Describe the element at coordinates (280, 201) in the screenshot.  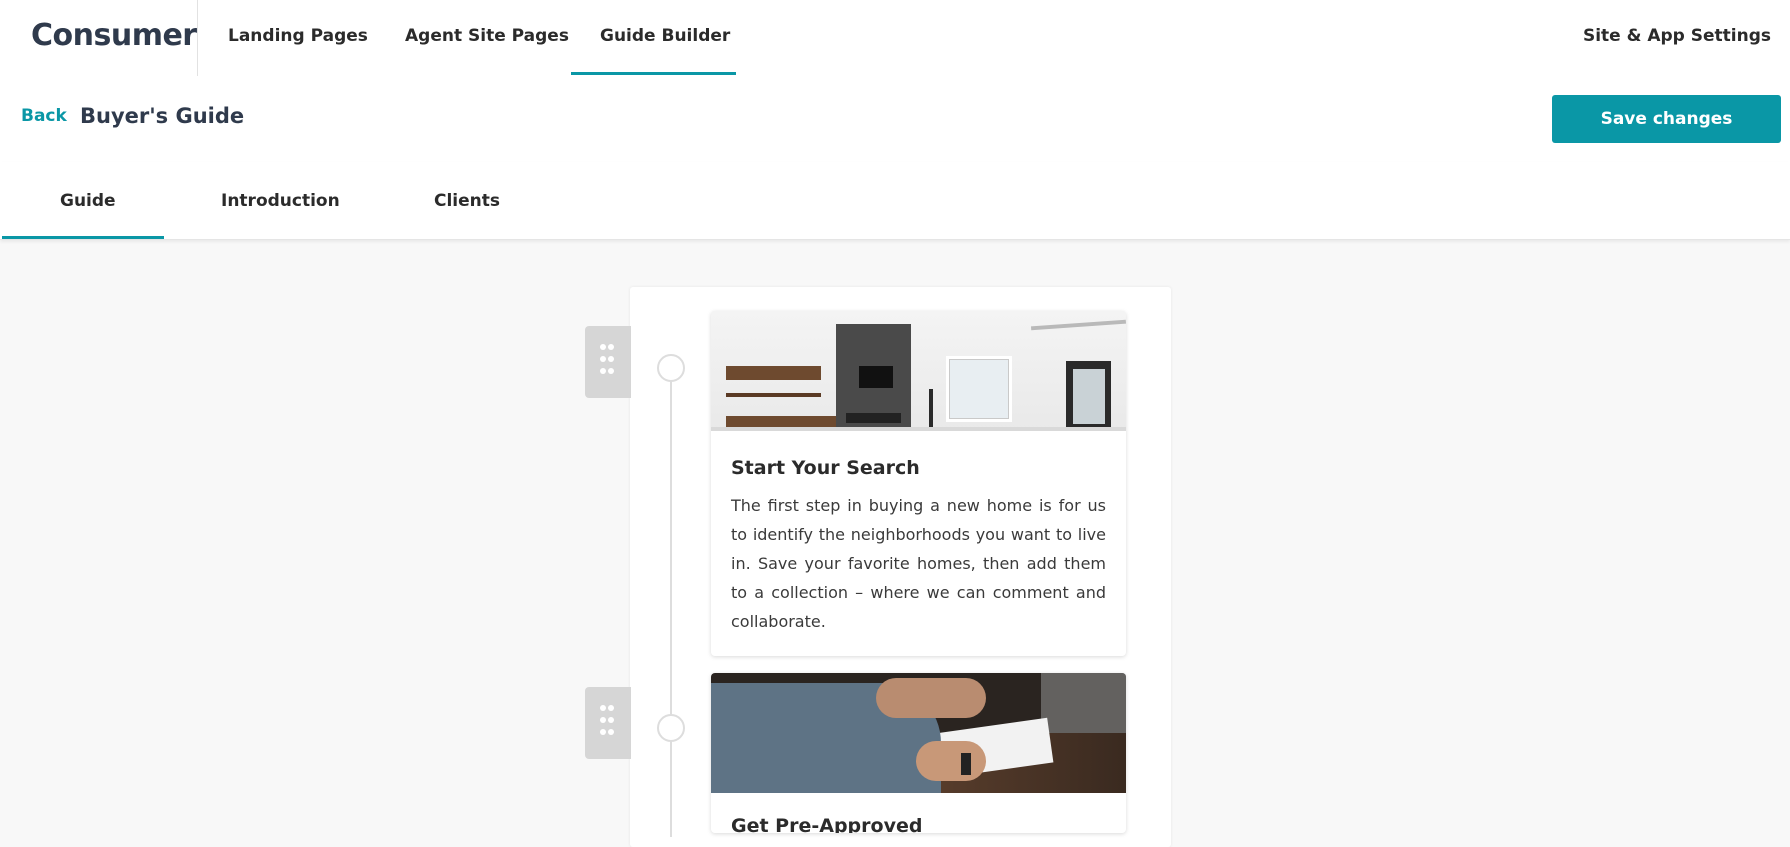
I see `tab-introduction: Introduction` at that location.